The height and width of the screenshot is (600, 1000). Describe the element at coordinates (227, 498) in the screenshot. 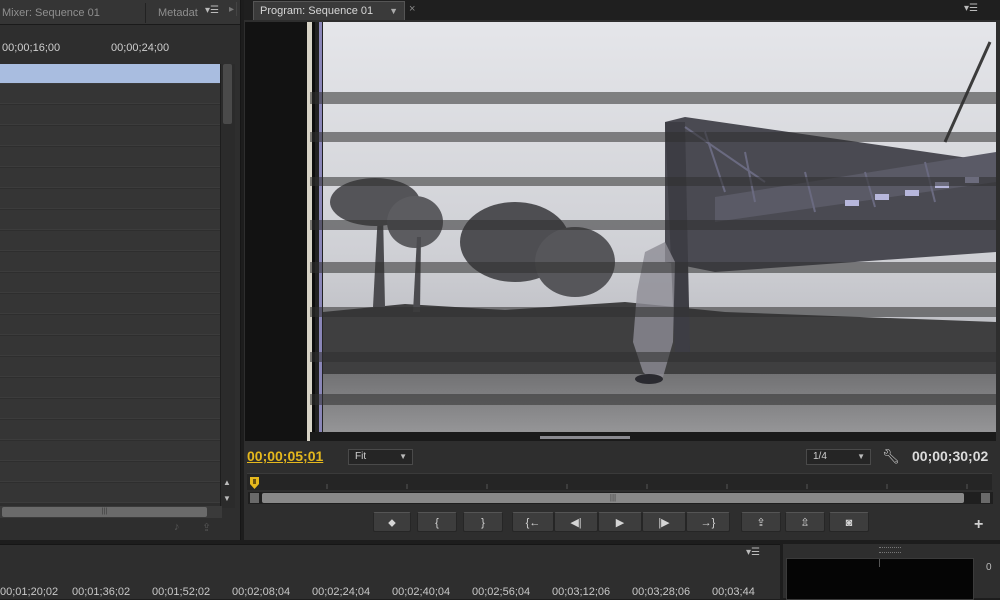

I see `scroll-down-icon: ▼` at that location.